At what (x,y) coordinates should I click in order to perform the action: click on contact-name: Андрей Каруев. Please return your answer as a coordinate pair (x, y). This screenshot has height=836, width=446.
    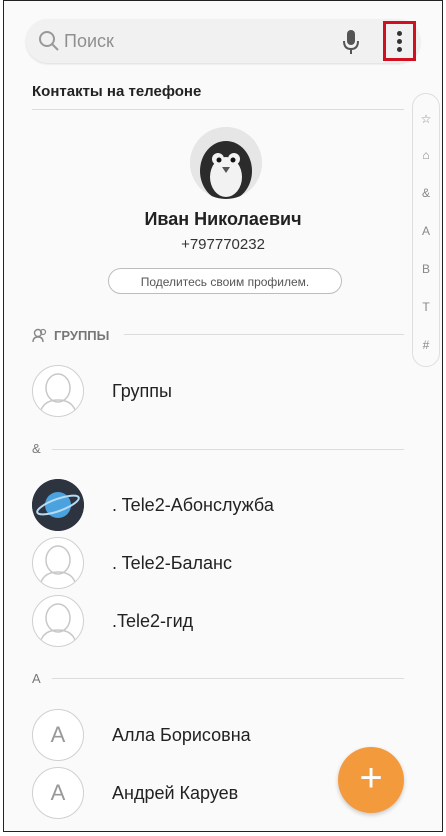
    Looking at the image, I should click on (175, 793).